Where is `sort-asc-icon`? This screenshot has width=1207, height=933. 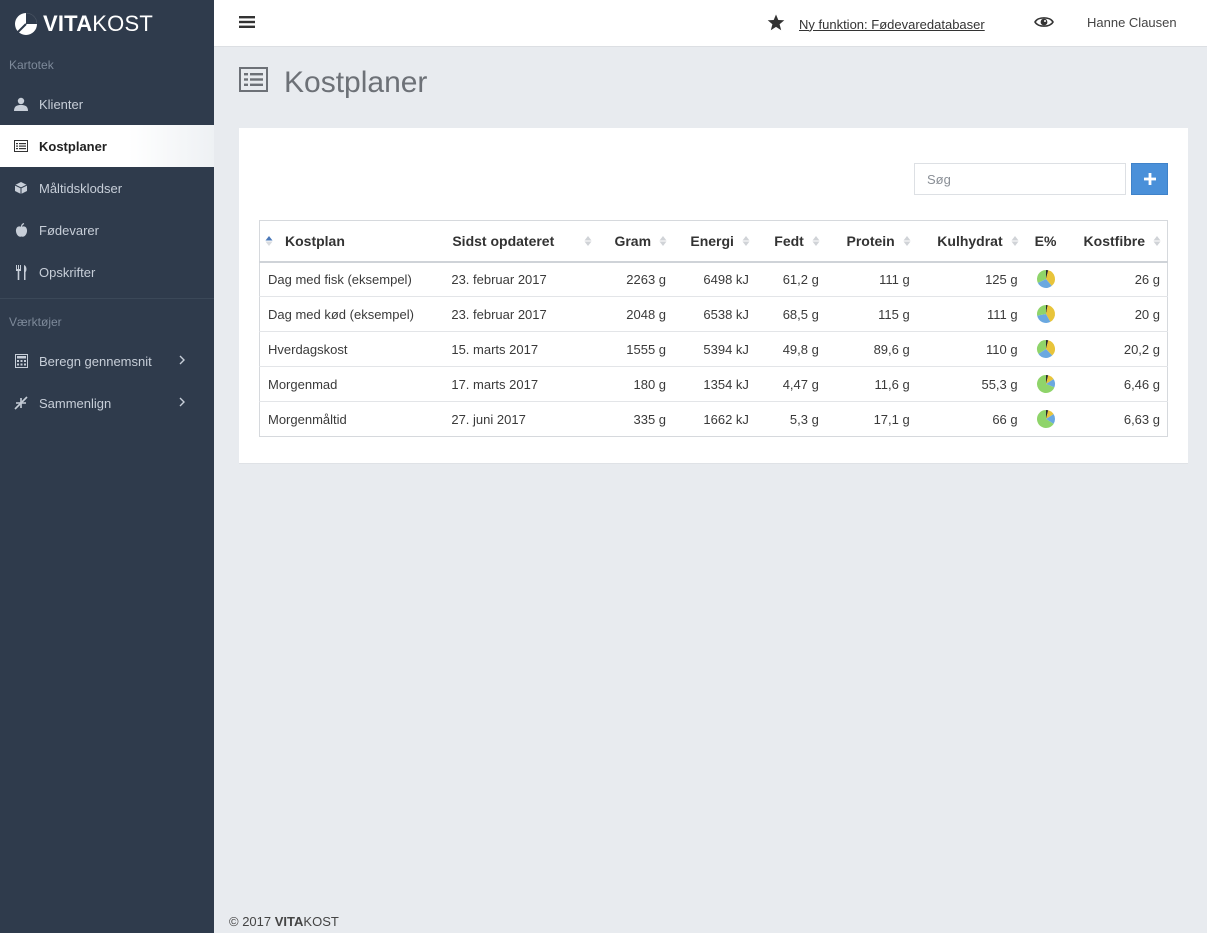 sort-asc-icon is located at coordinates (269, 242).